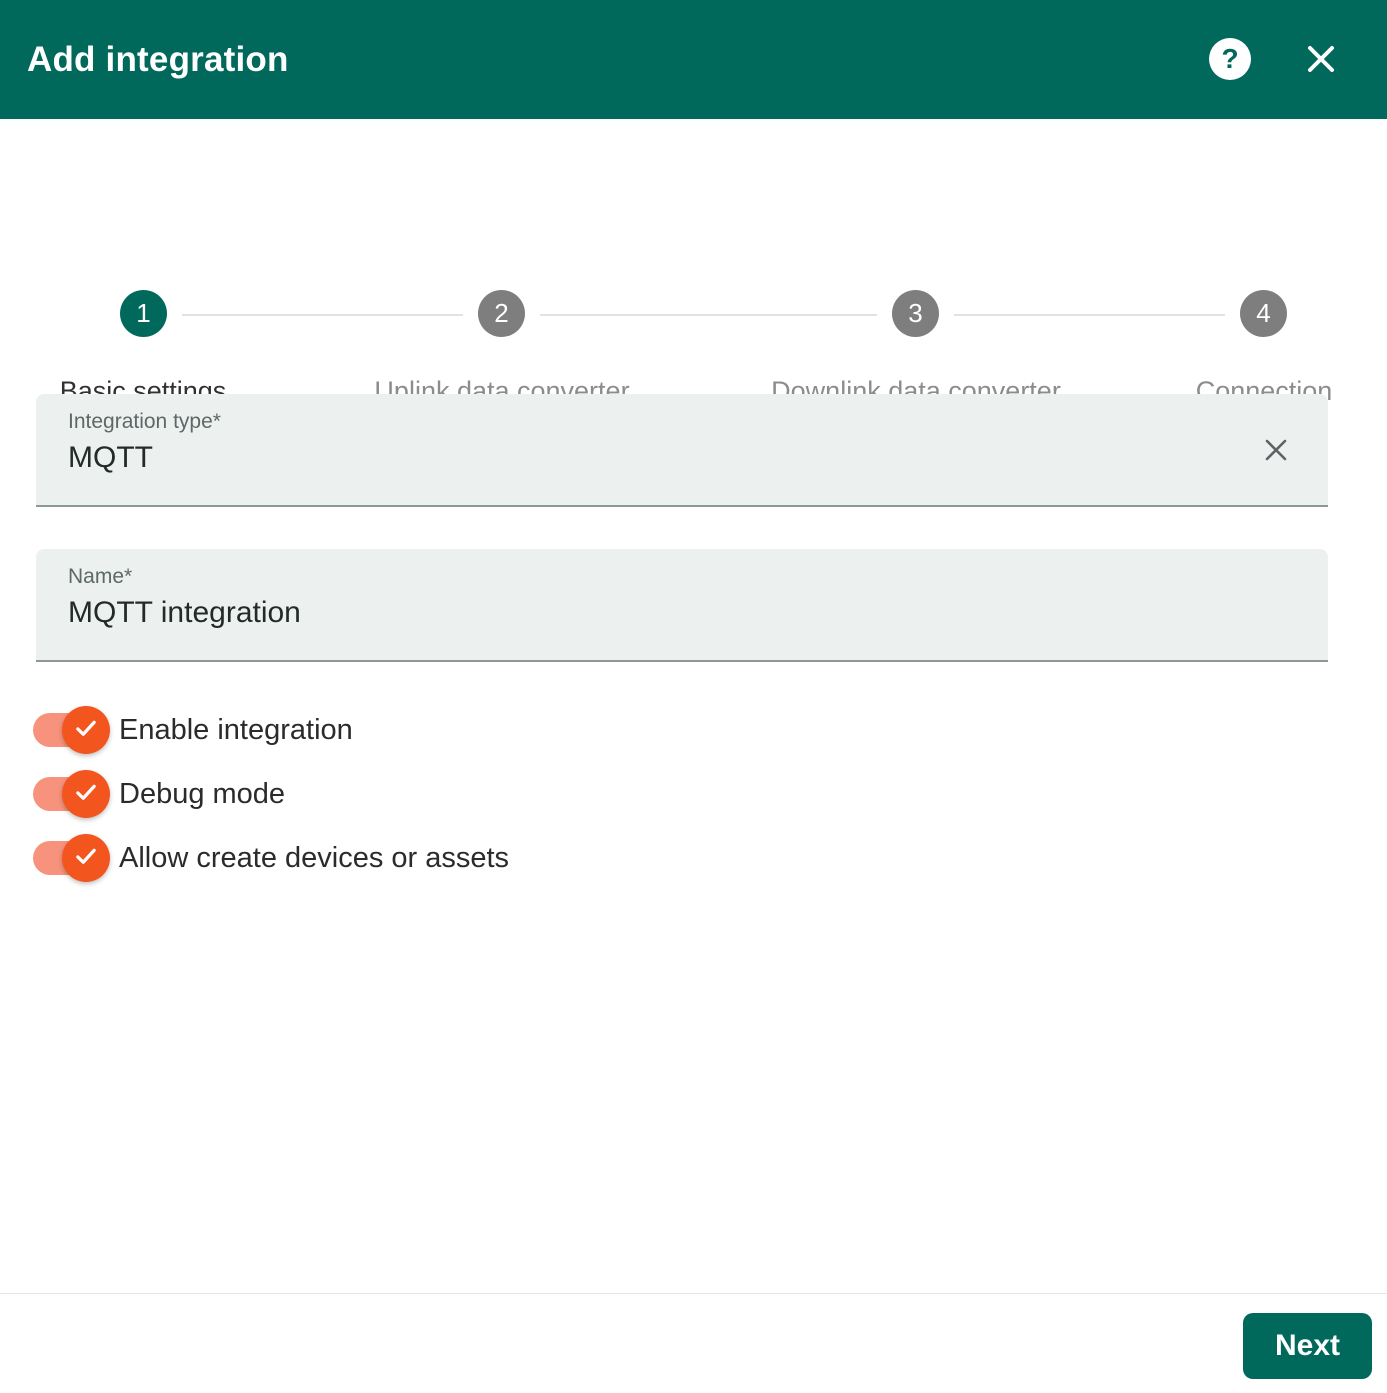  I want to click on allow-create-devices-toggle, so click(71, 858).